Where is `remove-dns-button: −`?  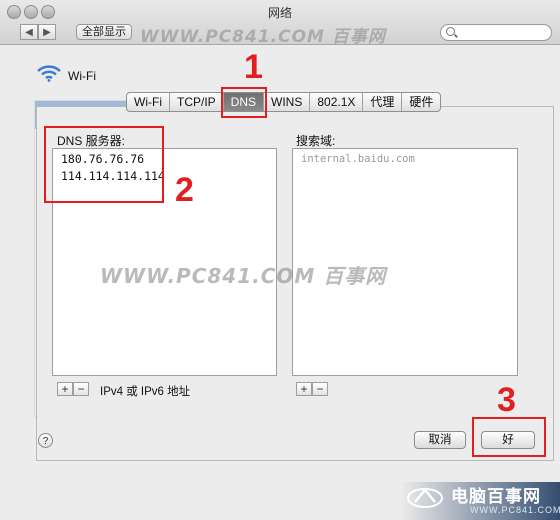
remove-dns-button: − is located at coordinates (81, 389).